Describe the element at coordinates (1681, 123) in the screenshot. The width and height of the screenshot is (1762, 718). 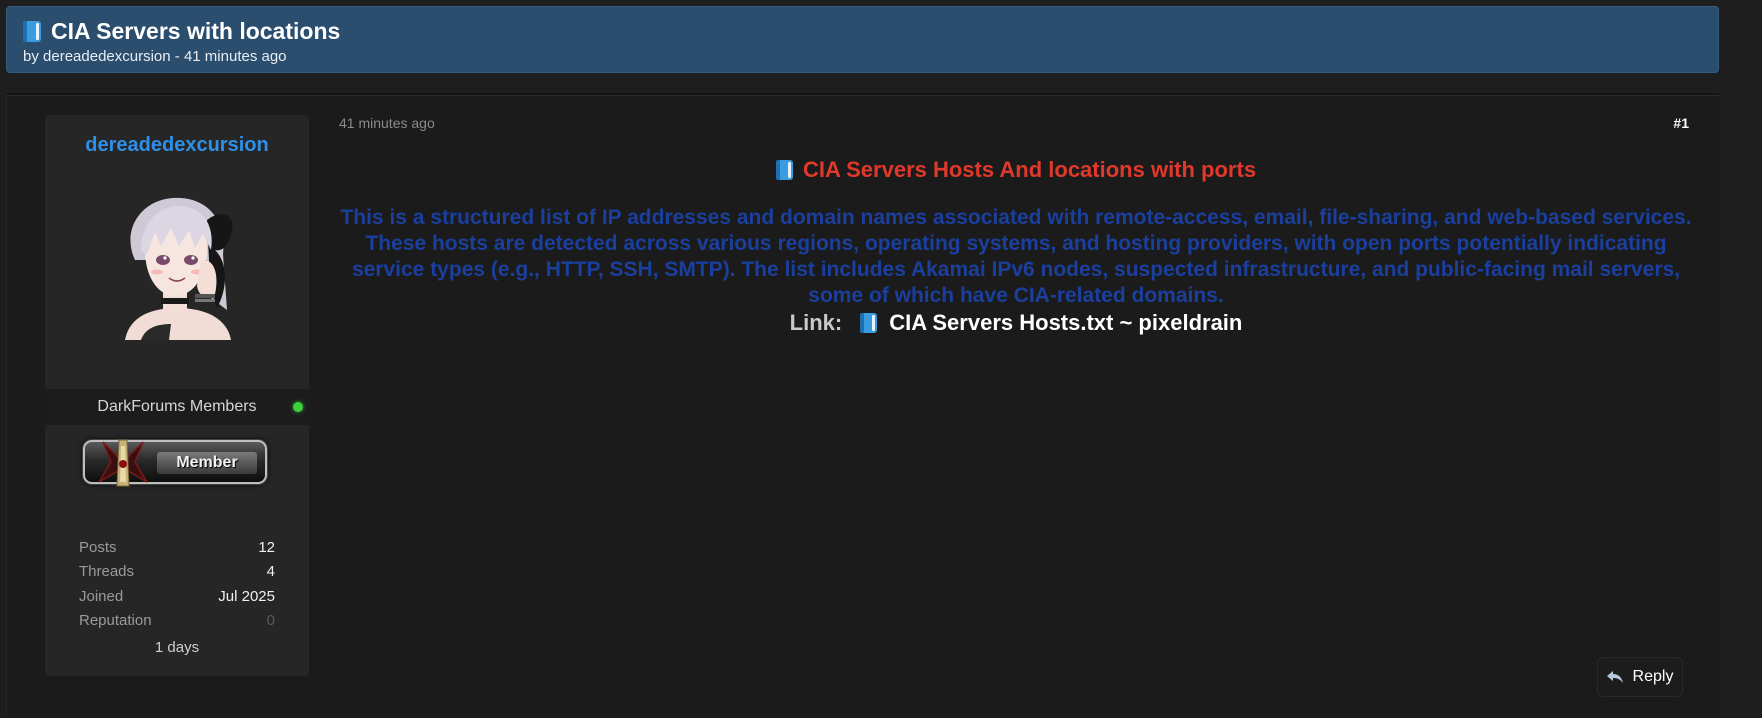
I see `post-number-link: #1` at that location.